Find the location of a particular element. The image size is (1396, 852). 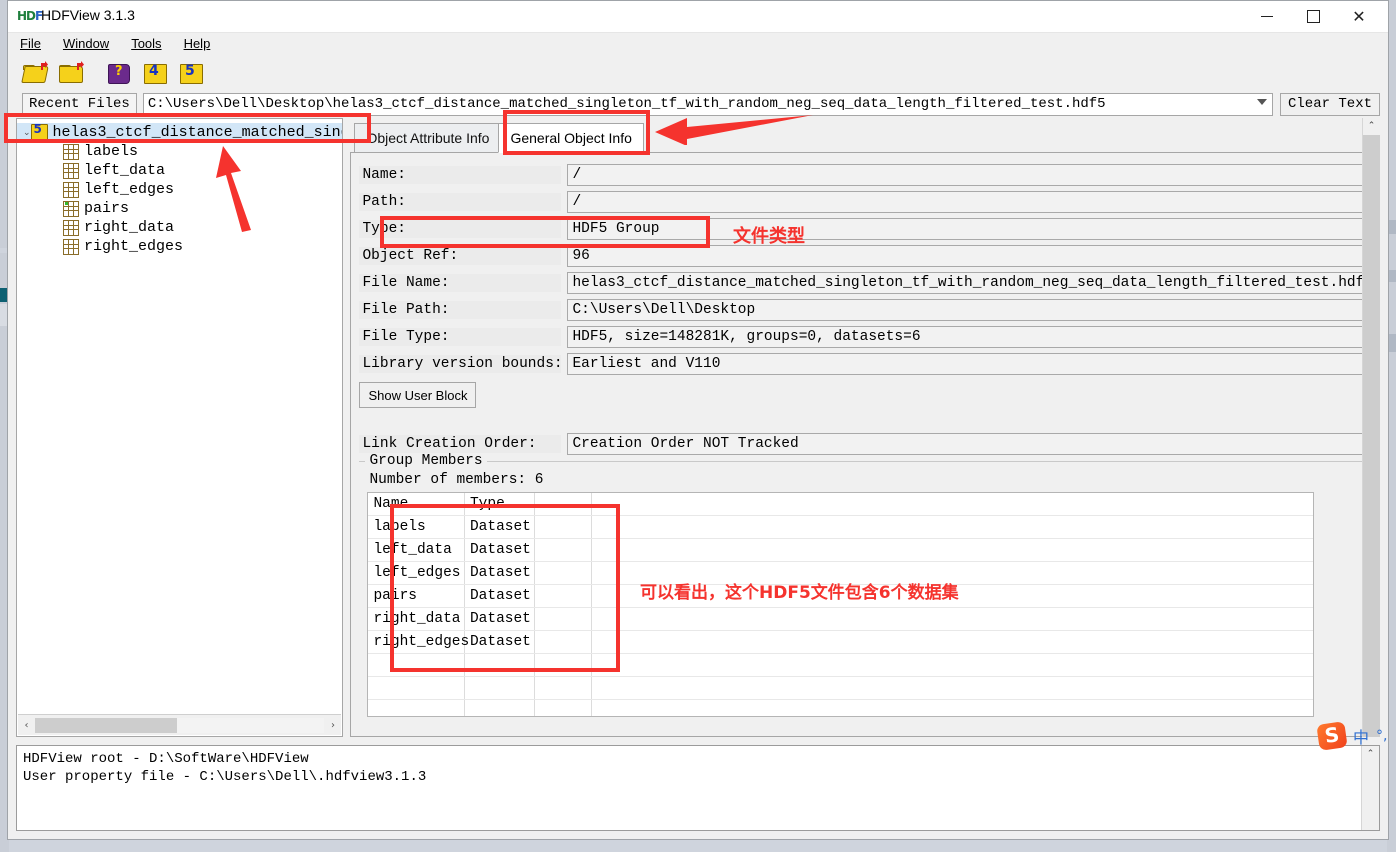

tree-item-label: right_data is located at coordinates (129, 227).